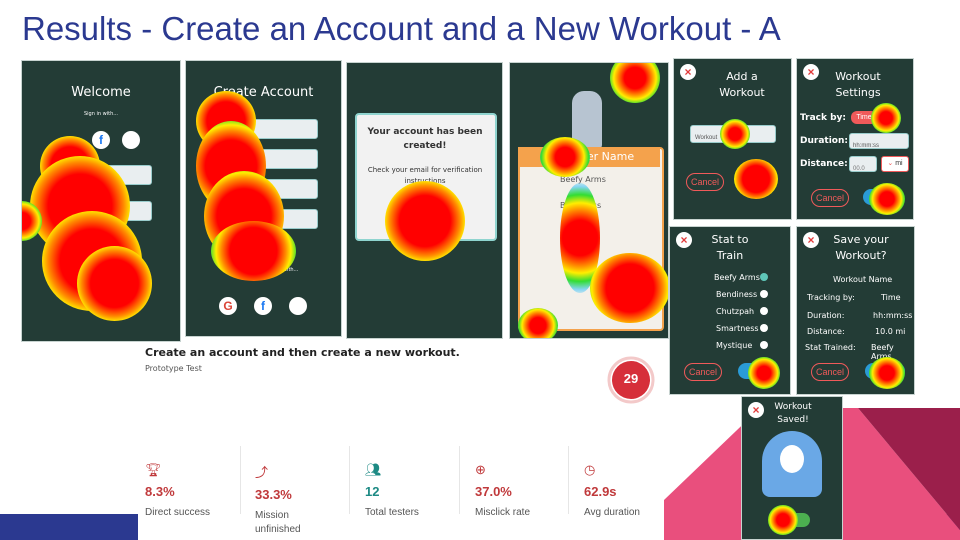  I want to click on score-value: 29, so click(631, 378).